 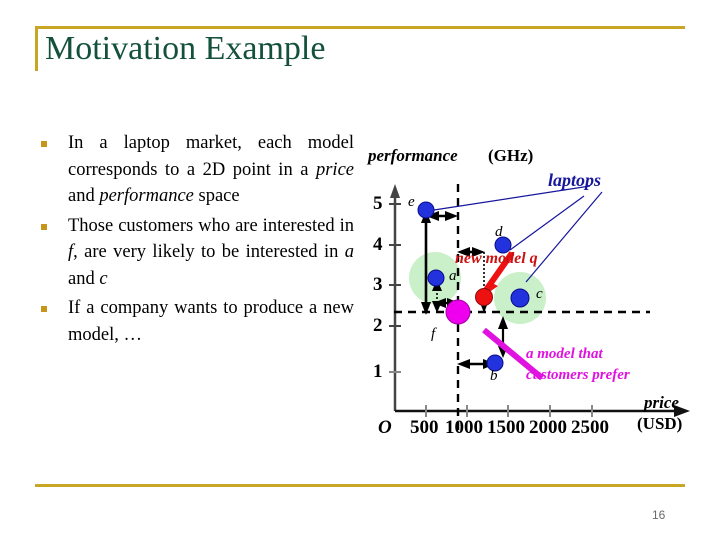 I want to click on annotation-prefer-line1: a model that, so click(x=564, y=354).